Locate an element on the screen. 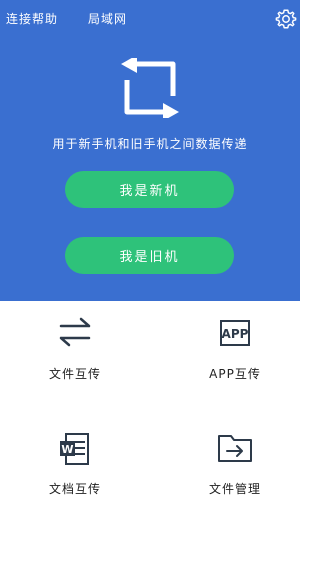 This screenshot has height=588, width=320. file-transfer-tile: 文件互传 is located at coordinates (75, 360).